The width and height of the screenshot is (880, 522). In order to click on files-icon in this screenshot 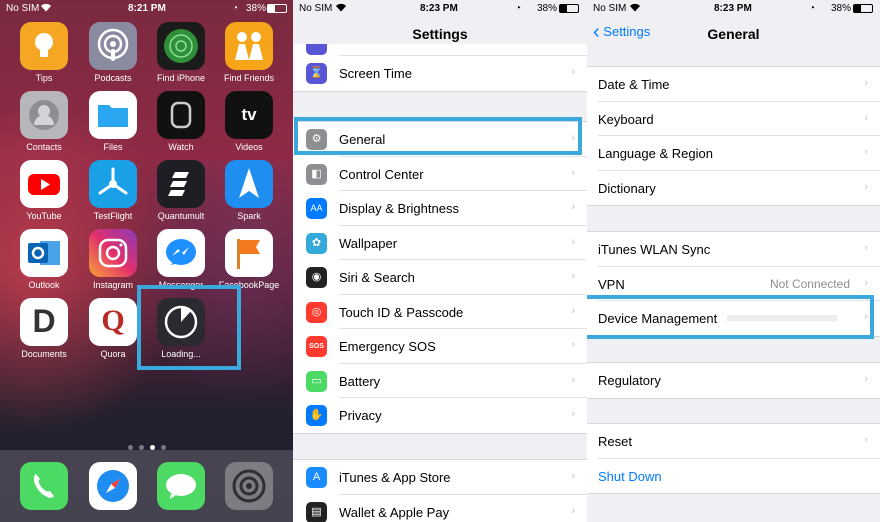, I will do `click(113, 115)`.